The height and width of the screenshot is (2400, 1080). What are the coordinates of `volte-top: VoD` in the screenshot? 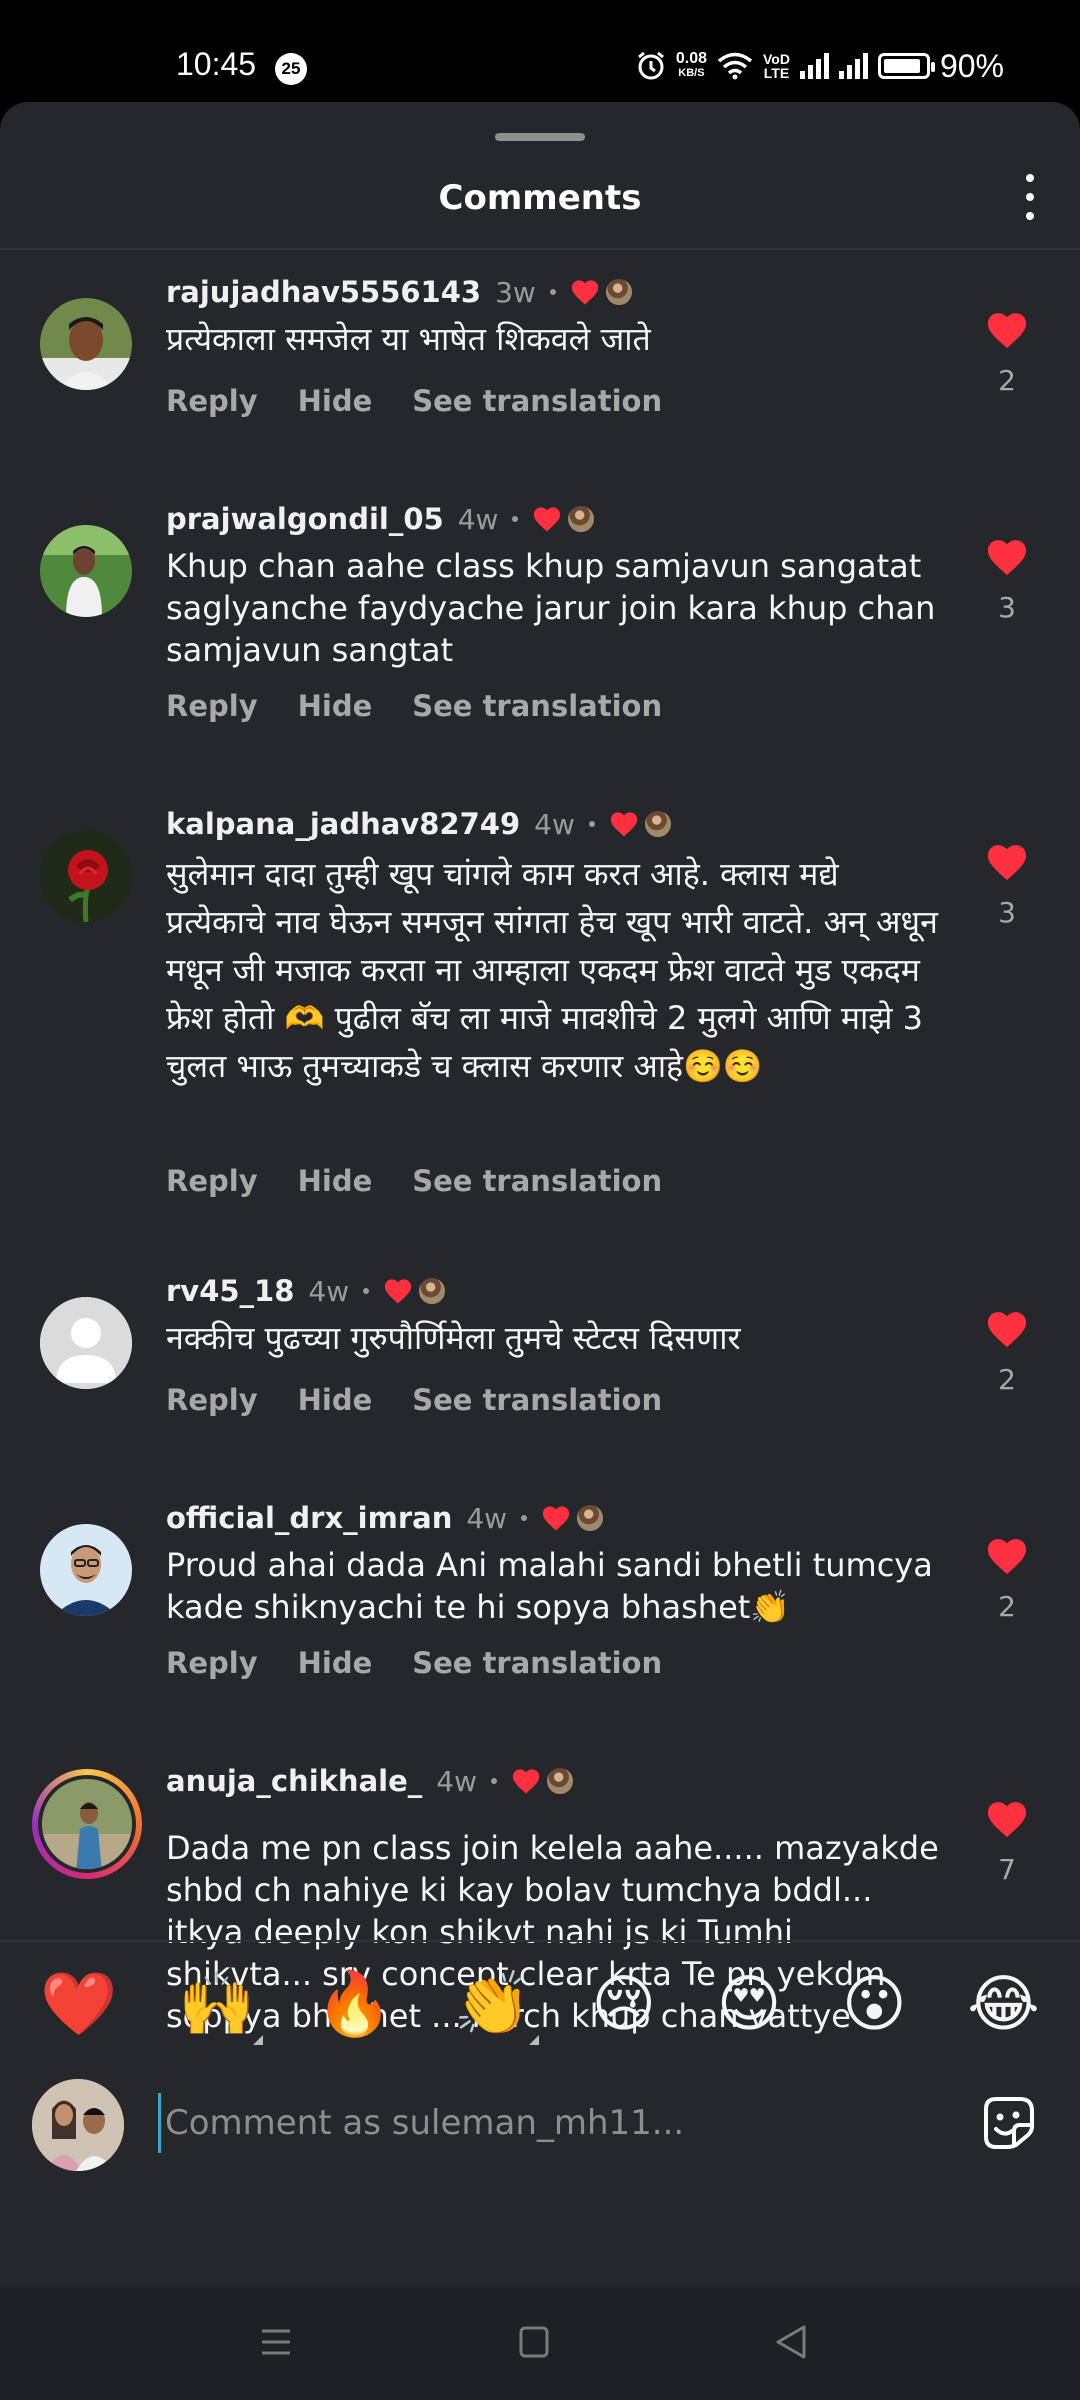 It's located at (776, 59).